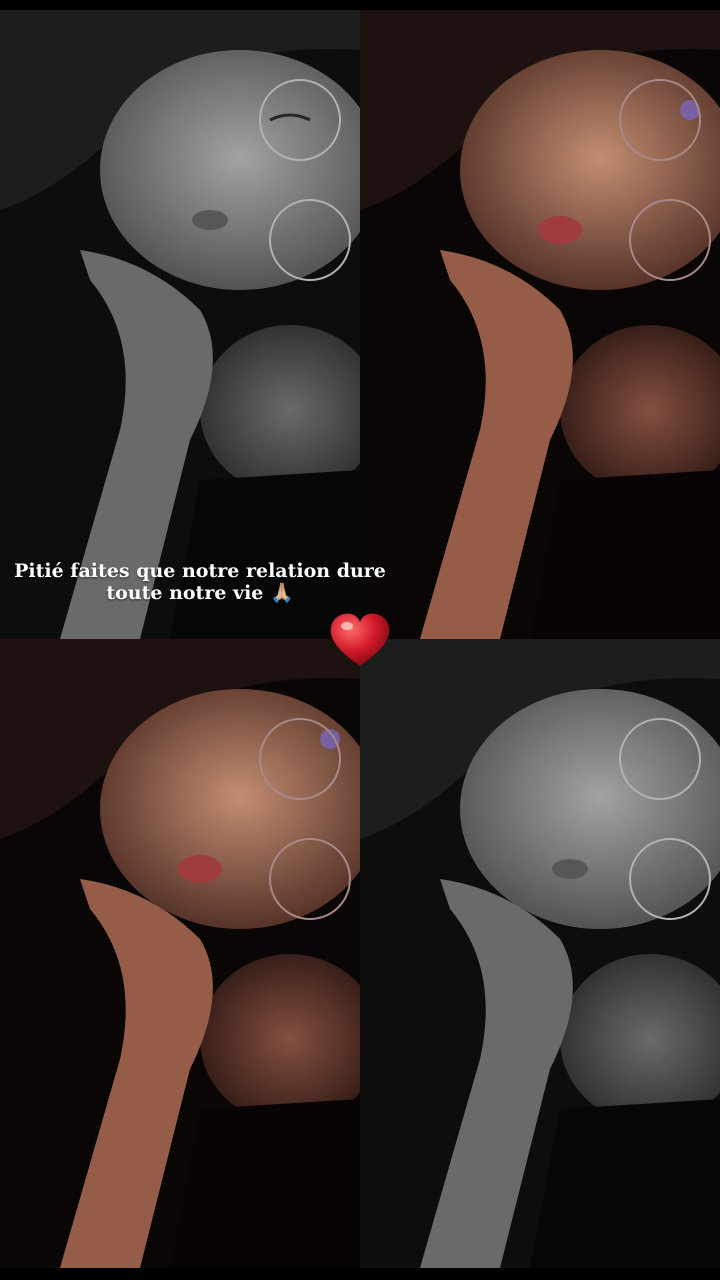 Image resolution: width=720 pixels, height=1280 pixels. Describe the element at coordinates (200, 571) in the screenshot. I see `caption-line-1: Pitié faites que notre relation dure` at that location.